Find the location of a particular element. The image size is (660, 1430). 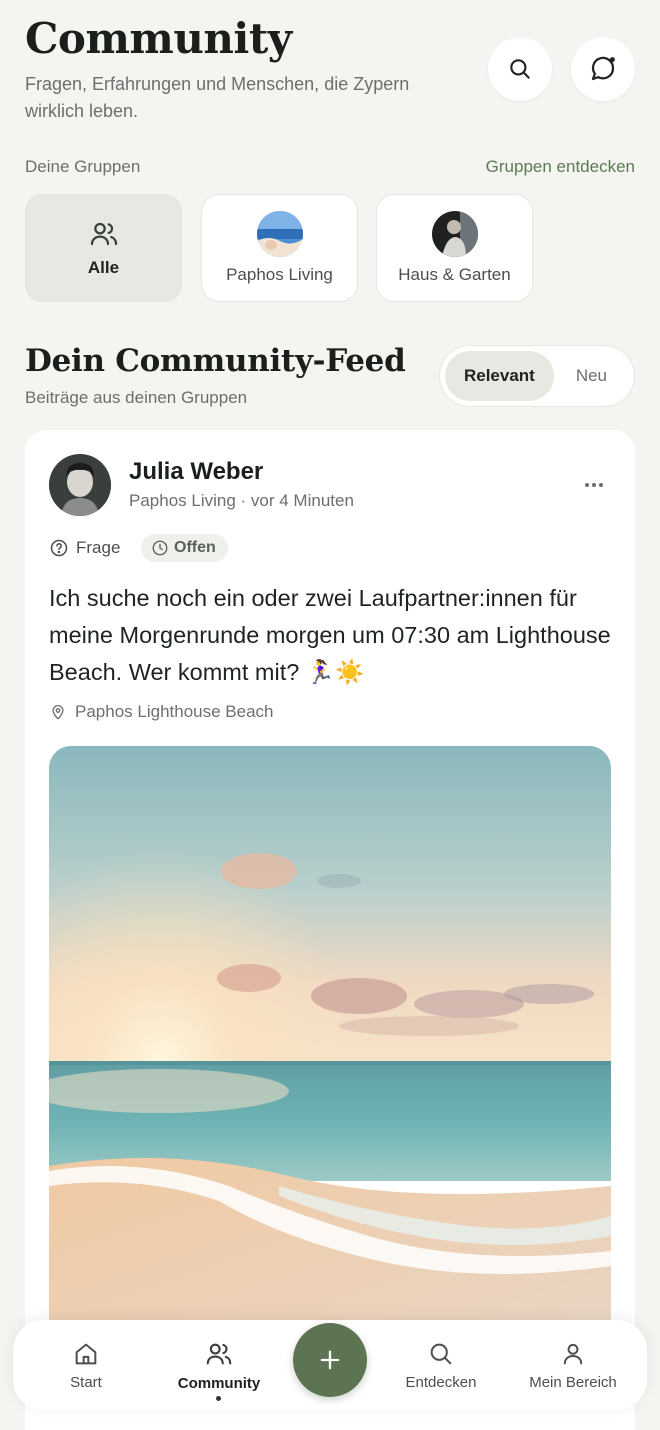

bottom-nav: Start Community Entdecken Mein Bereich is located at coordinates (330, 1365).